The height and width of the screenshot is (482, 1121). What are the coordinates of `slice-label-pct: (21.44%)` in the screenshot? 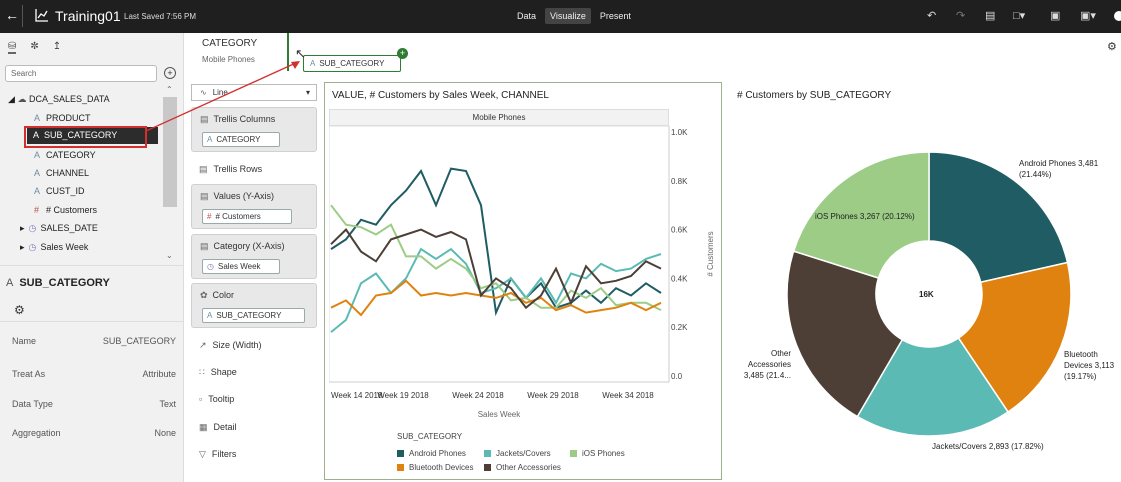 It's located at (1035, 174).